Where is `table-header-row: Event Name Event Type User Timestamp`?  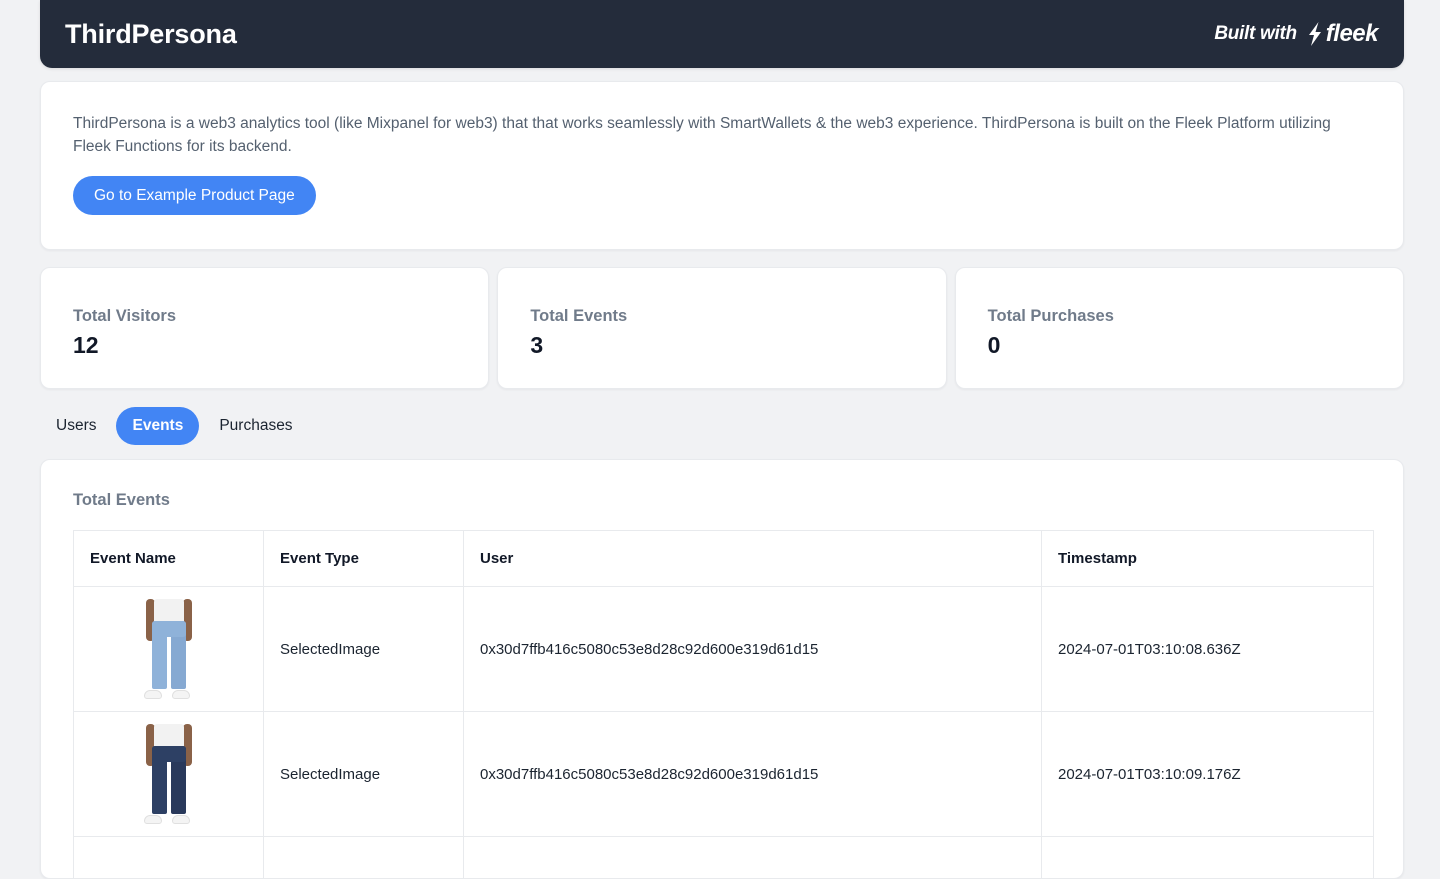 table-header-row: Event Name Event Type User Timestamp is located at coordinates (724, 559).